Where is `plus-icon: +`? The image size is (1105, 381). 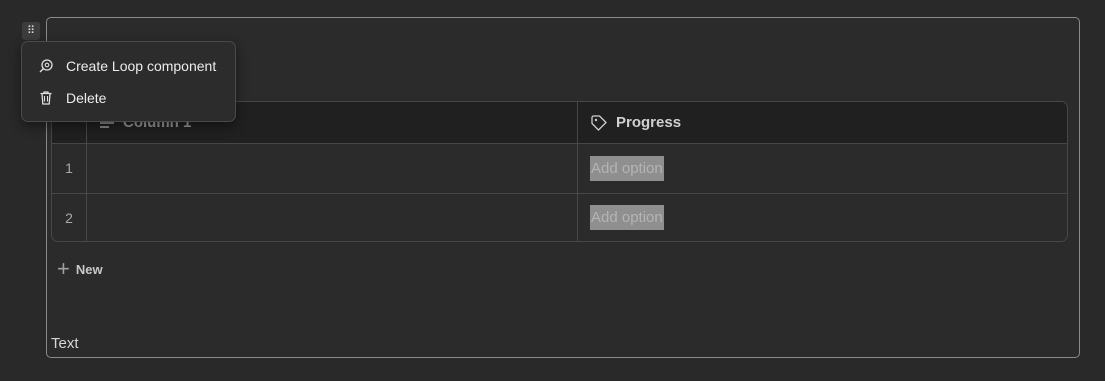 plus-icon: + is located at coordinates (63, 268).